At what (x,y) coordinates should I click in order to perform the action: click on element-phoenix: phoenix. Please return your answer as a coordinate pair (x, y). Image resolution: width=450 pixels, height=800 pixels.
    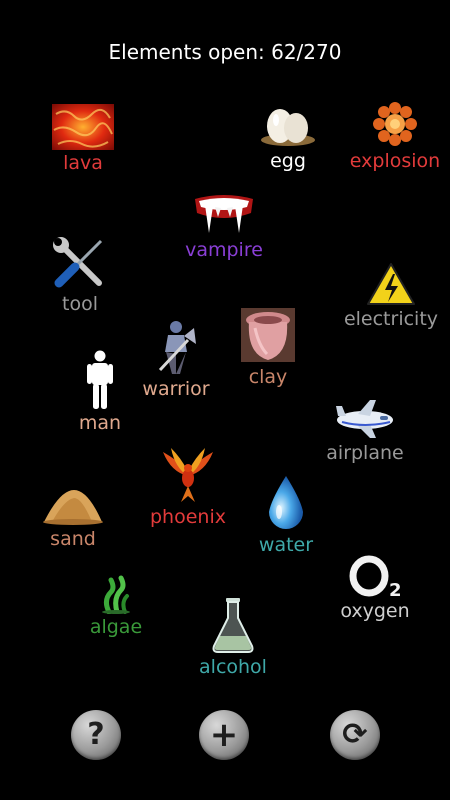
    Looking at the image, I should click on (188, 487).